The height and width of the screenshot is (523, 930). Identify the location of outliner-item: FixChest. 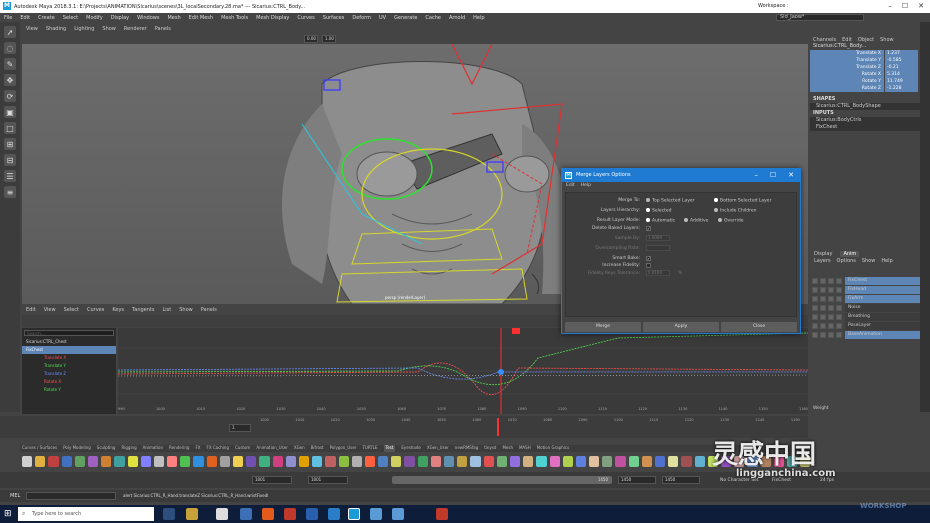
(69, 350).